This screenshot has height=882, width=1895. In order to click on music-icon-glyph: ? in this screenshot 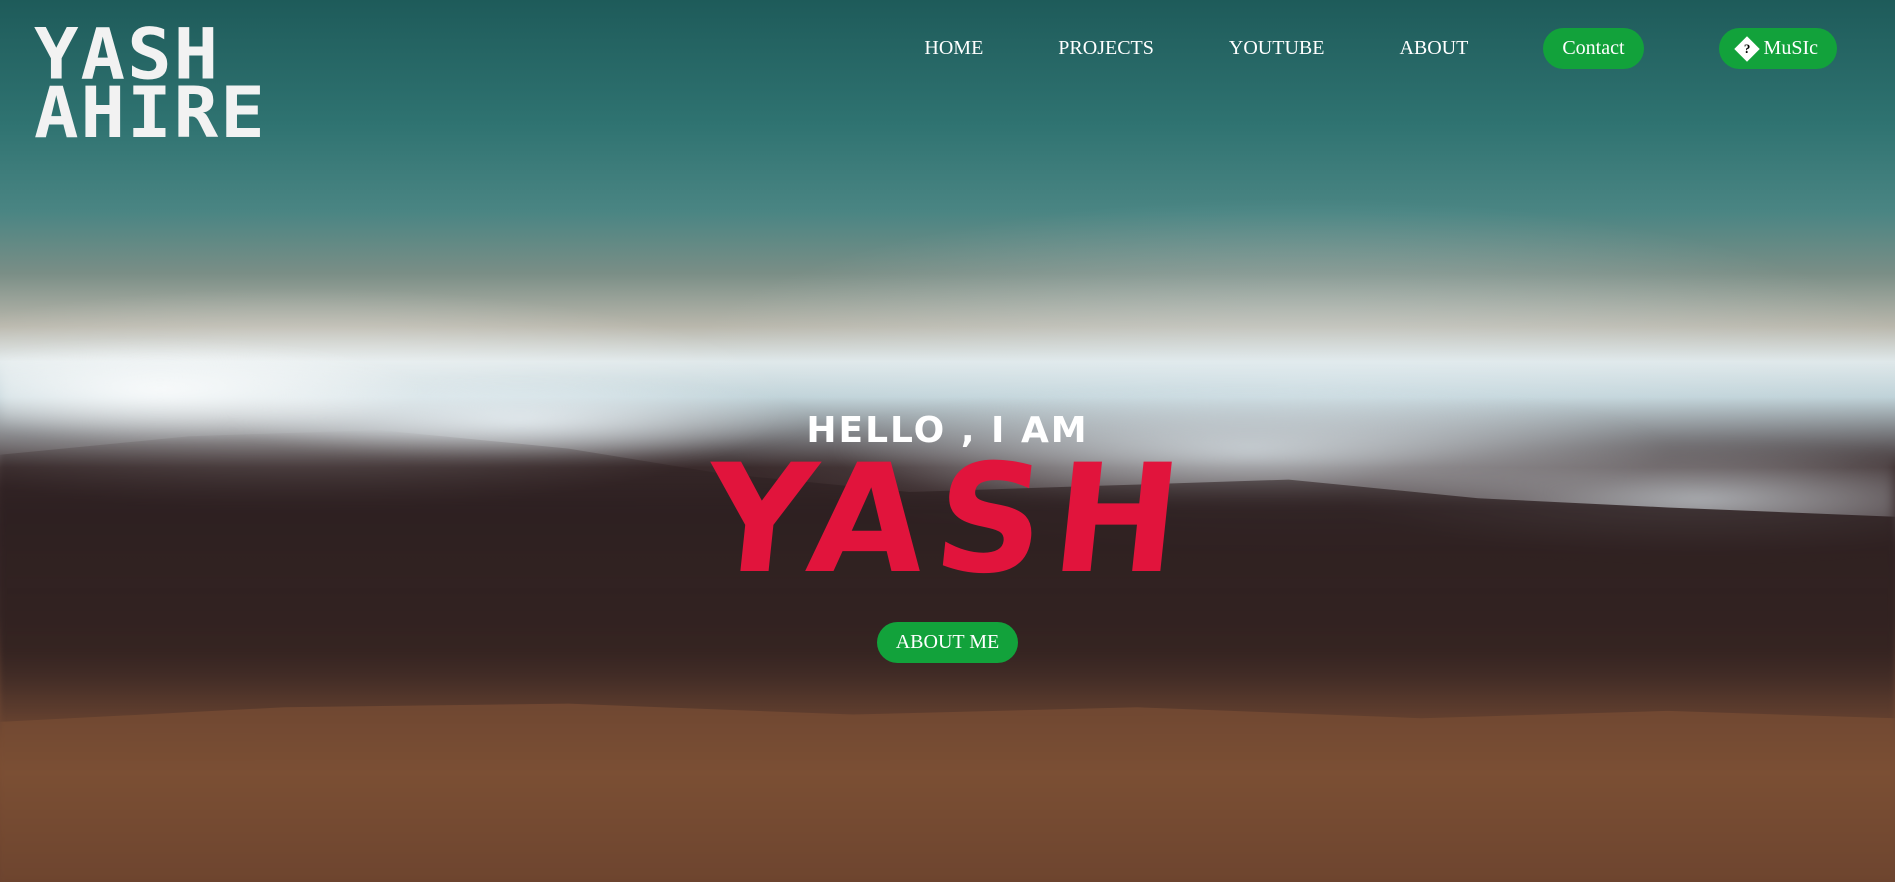, I will do `click(1746, 48)`.